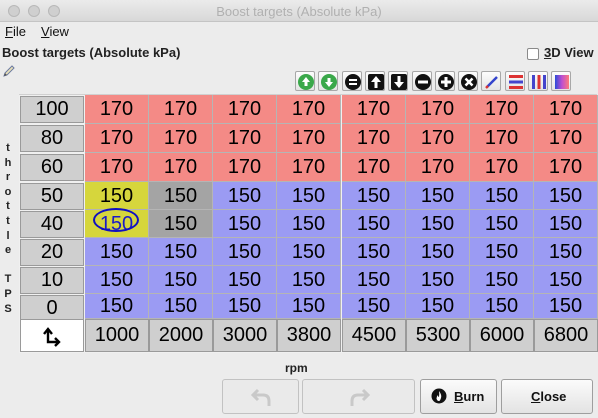 The height and width of the screenshot is (418, 598). I want to click on column-header: 2000, so click(181, 335).